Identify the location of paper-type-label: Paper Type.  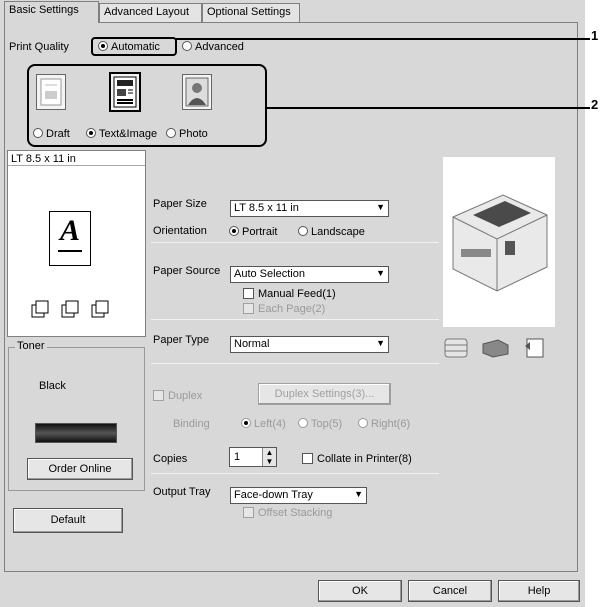
(181, 340).